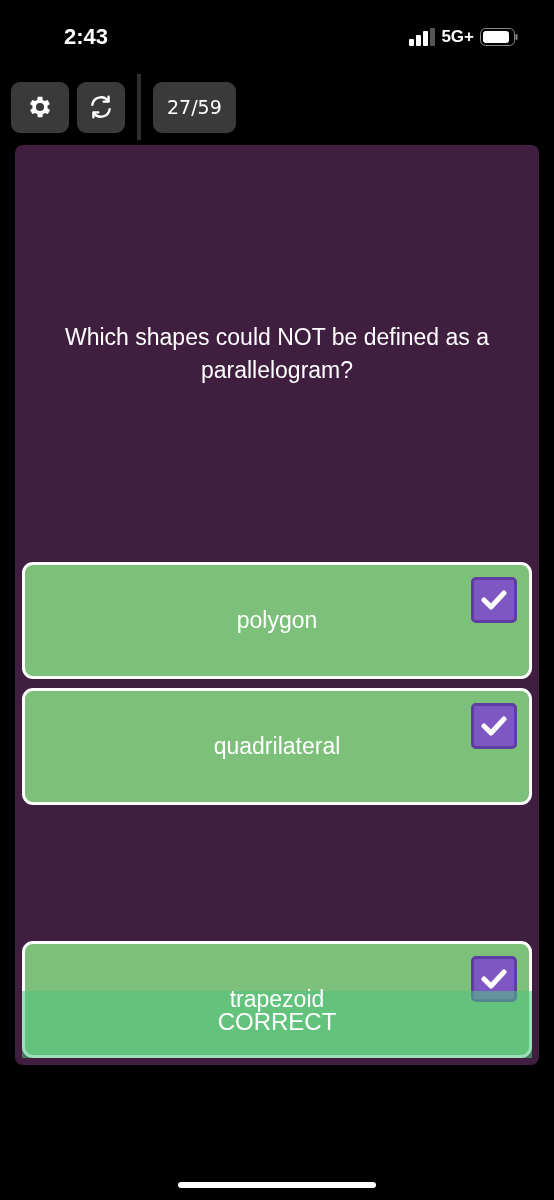  What do you see at coordinates (276, 353) in the screenshot?
I see `question-text: Which shapes could NOT be defined as a parallelogram?` at bounding box center [276, 353].